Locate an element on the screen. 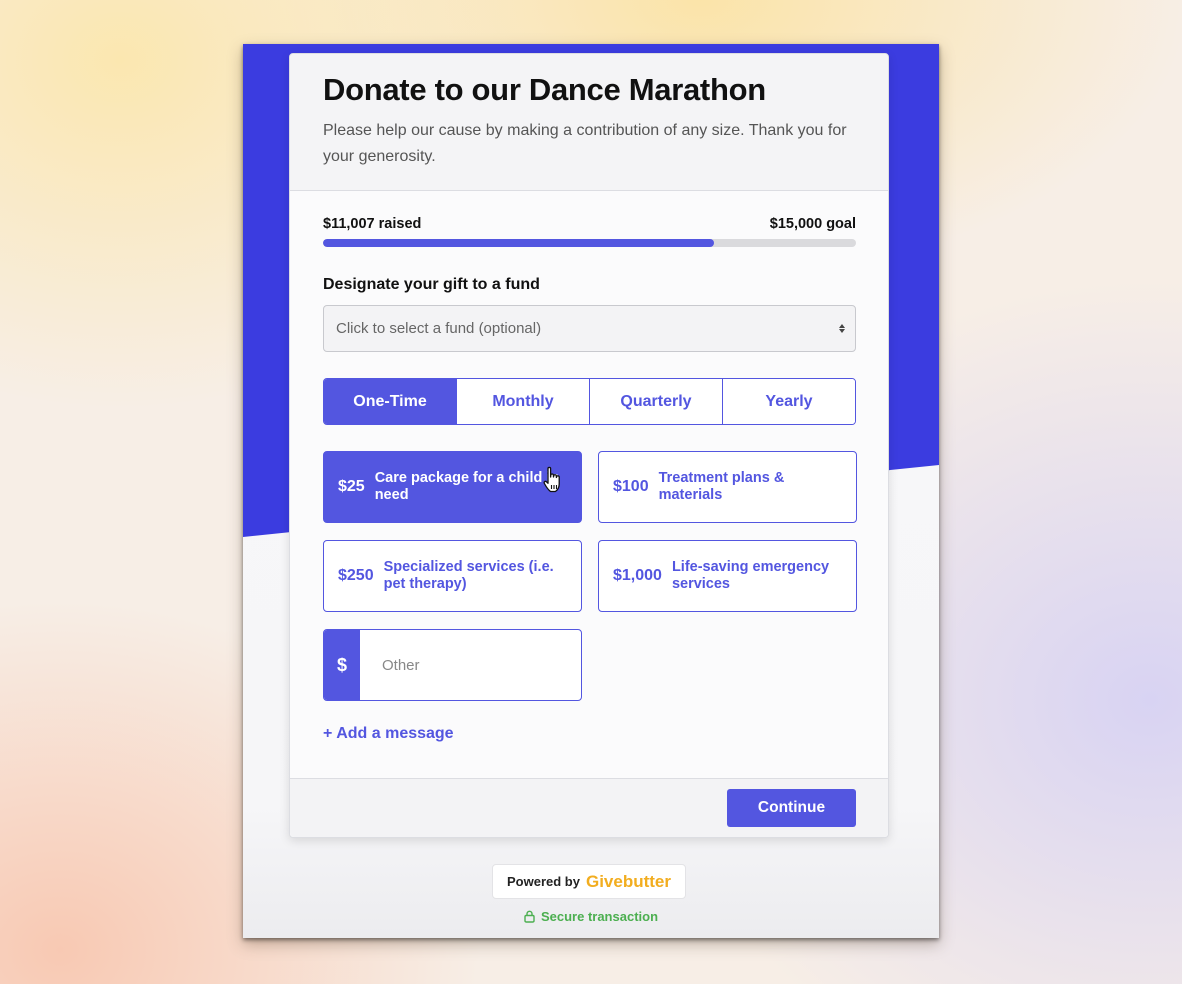 This screenshot has height=984, width=1182. powered-by-text: Powered by is located at coordinates (543, 881).